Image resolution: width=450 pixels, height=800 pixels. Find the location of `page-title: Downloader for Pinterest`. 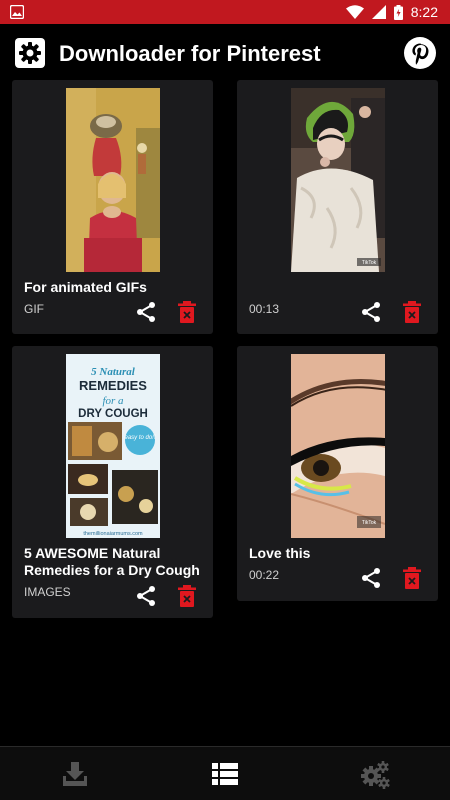

page-title: Downloader for Pinterest is located at coordinates (190, 53).